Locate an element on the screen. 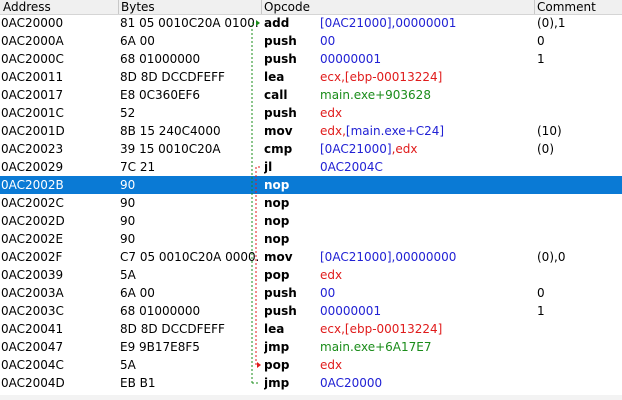 Image resolution: width=622 pixels, height=400 pixels. horizontal-scrollbar is located at coordinates (311, 397).